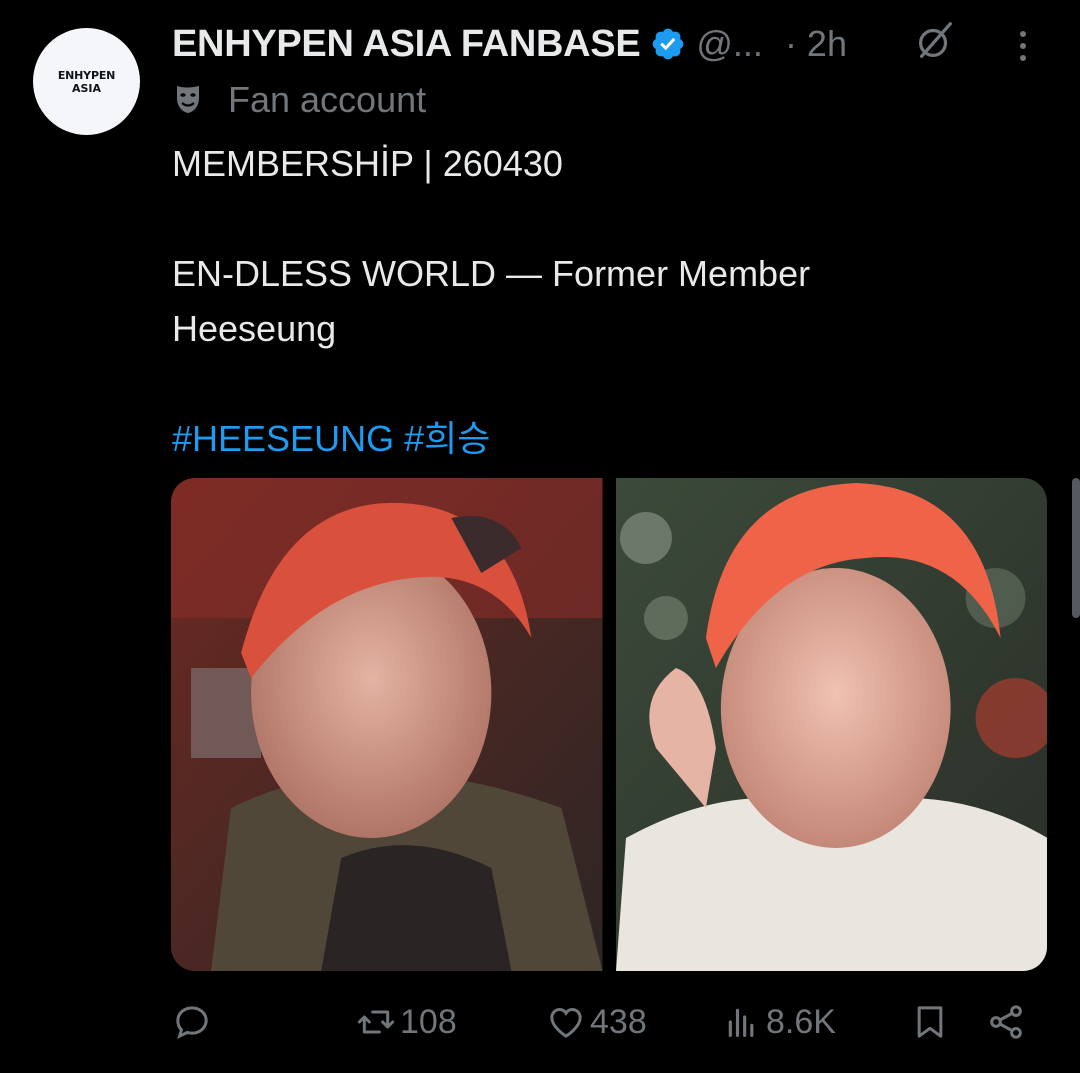 Image resolution: width=1080 pixels, height=1073 pixels. I want to click on bookmark-button, so click(930, 1022).